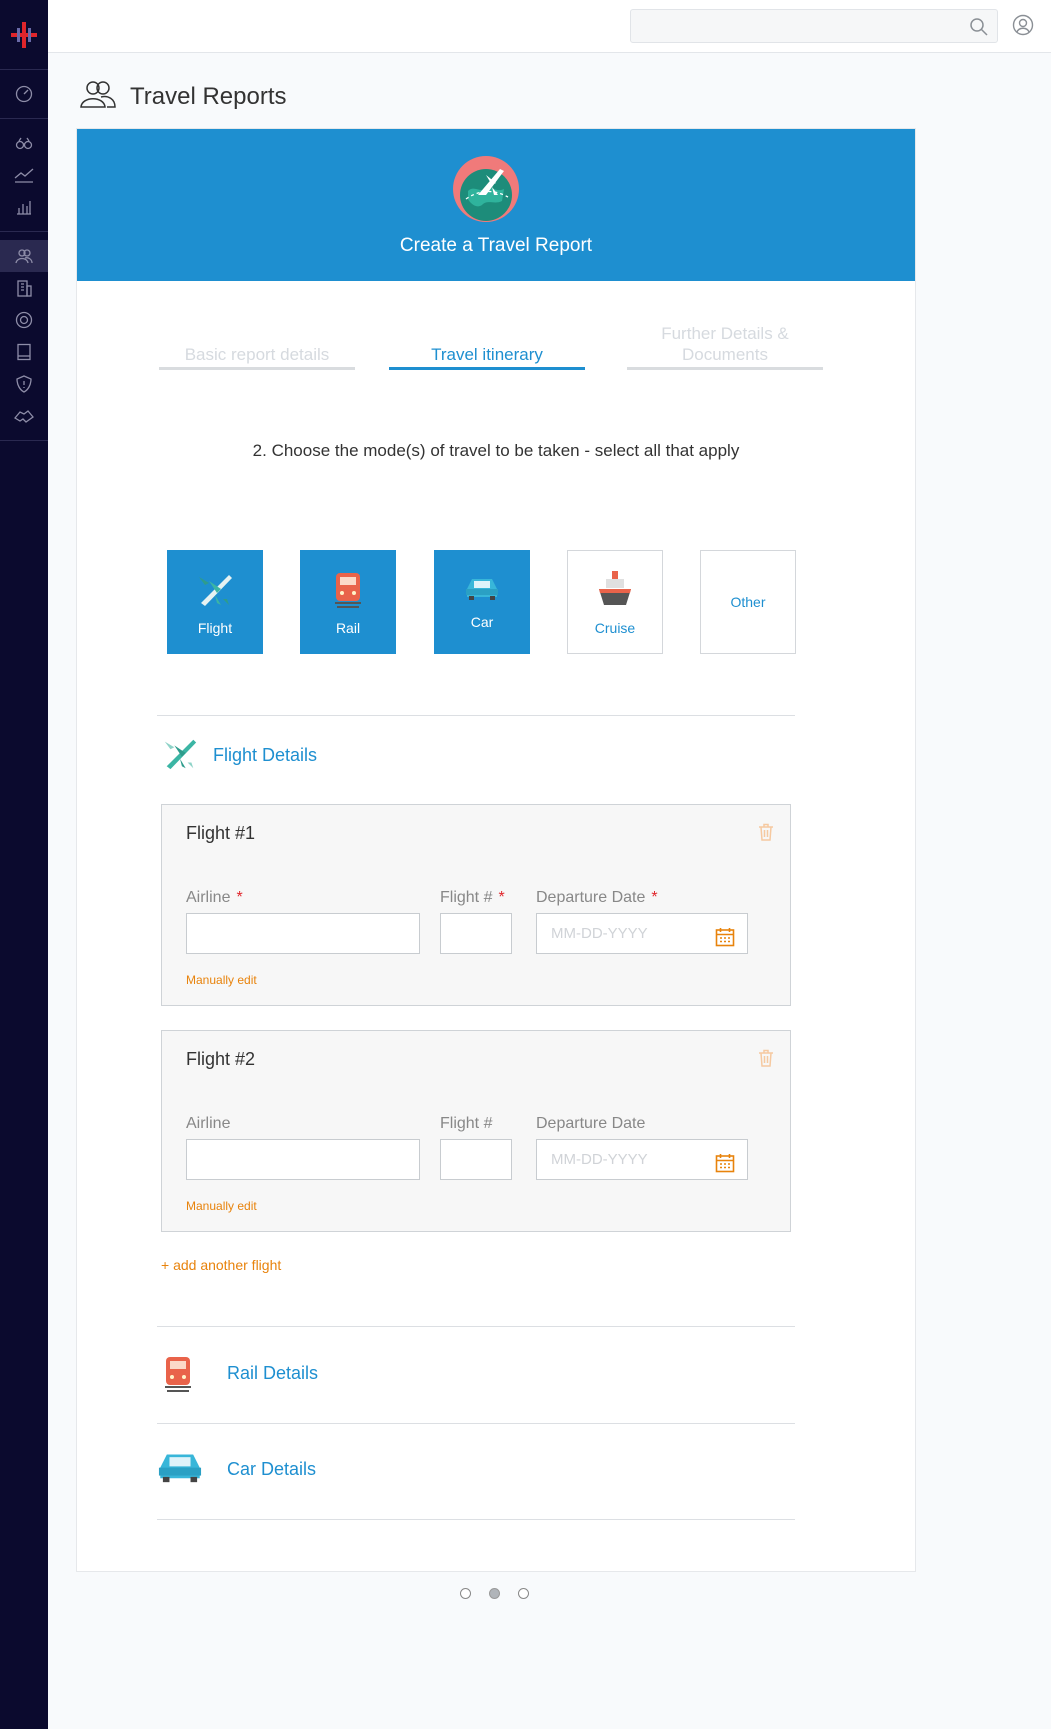  What do you see at coordinates (814, 26) in the screenshot?
I see `search-input` at bounding box center [814, 26].